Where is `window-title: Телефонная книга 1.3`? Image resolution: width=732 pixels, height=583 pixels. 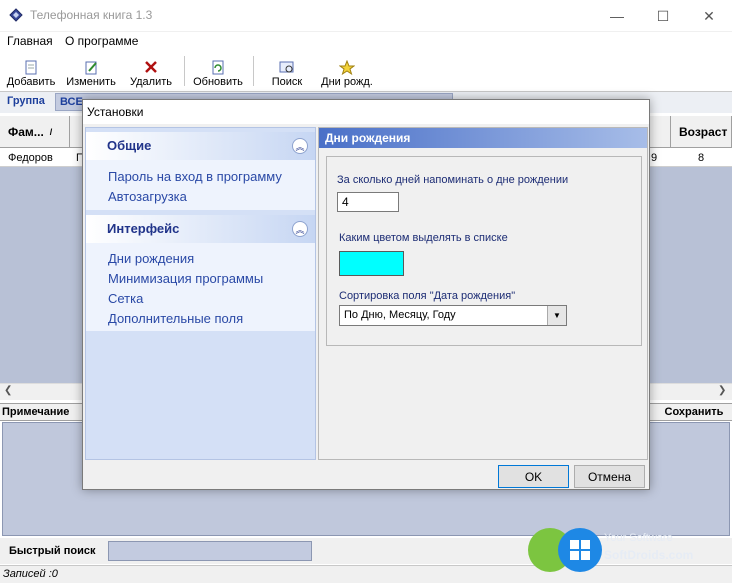
window-title: Телефонная книга 1.3 is located at coordinates (91, 15).